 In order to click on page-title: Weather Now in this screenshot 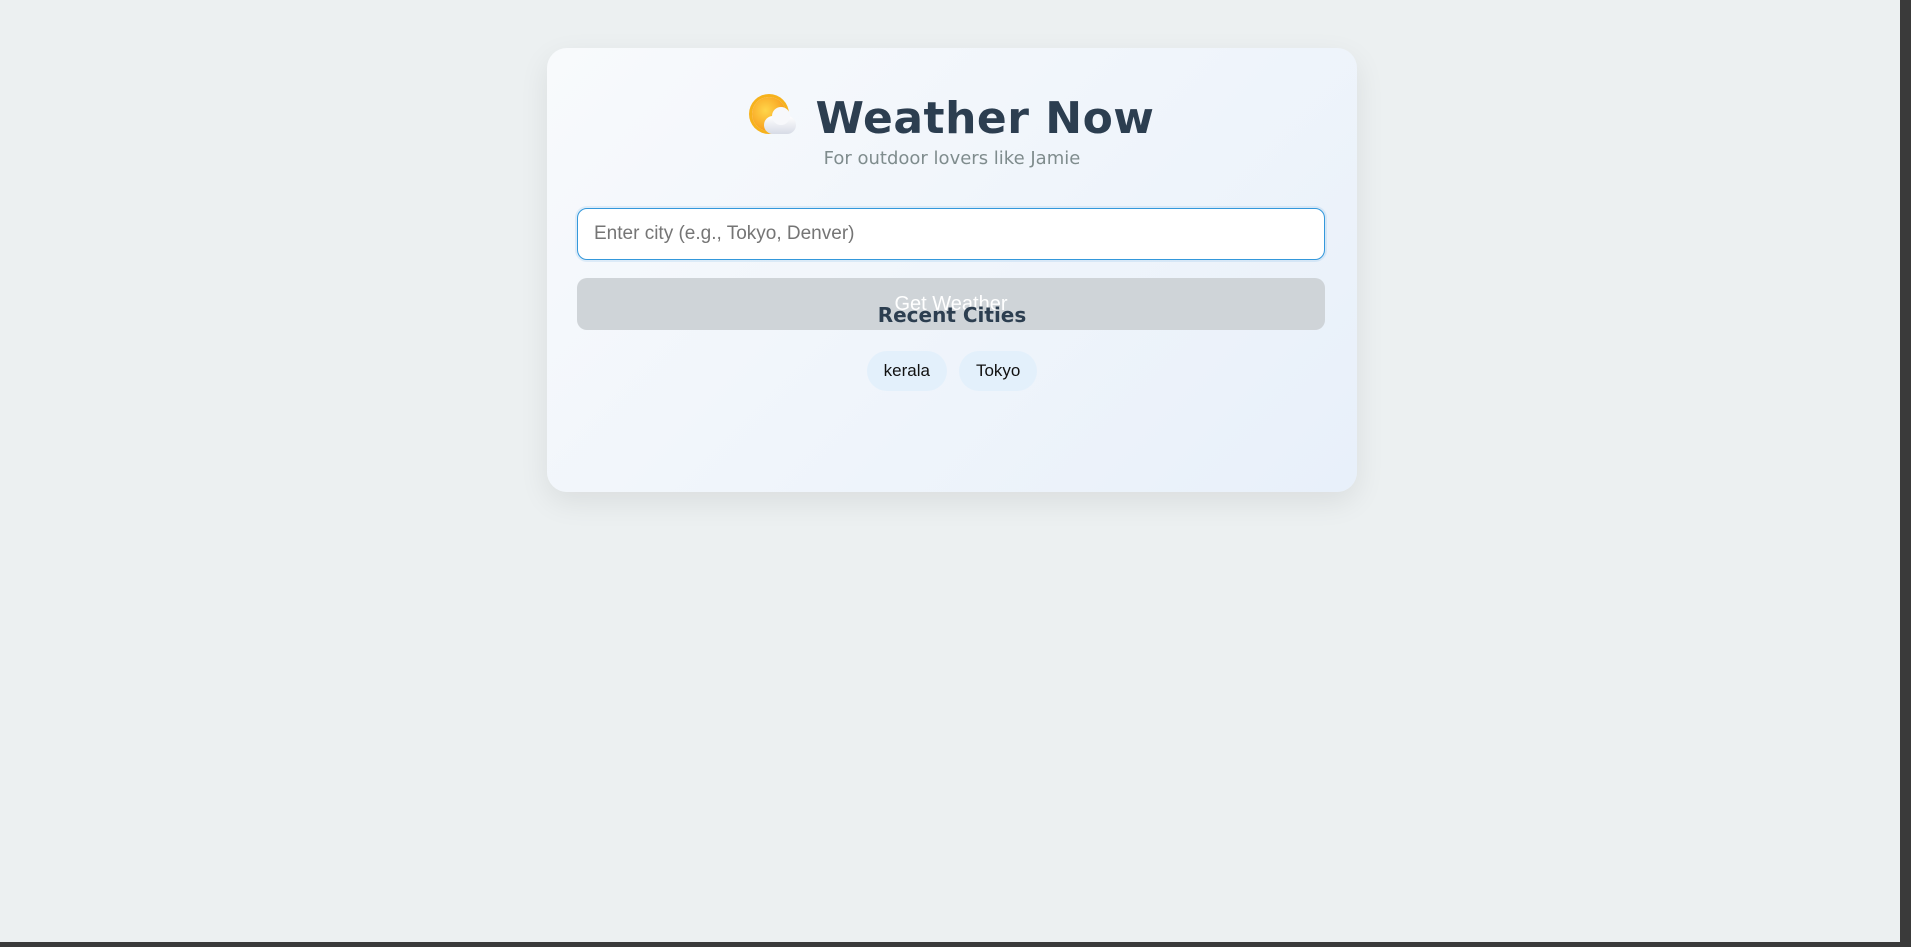, I will do `click(985, 118)`.